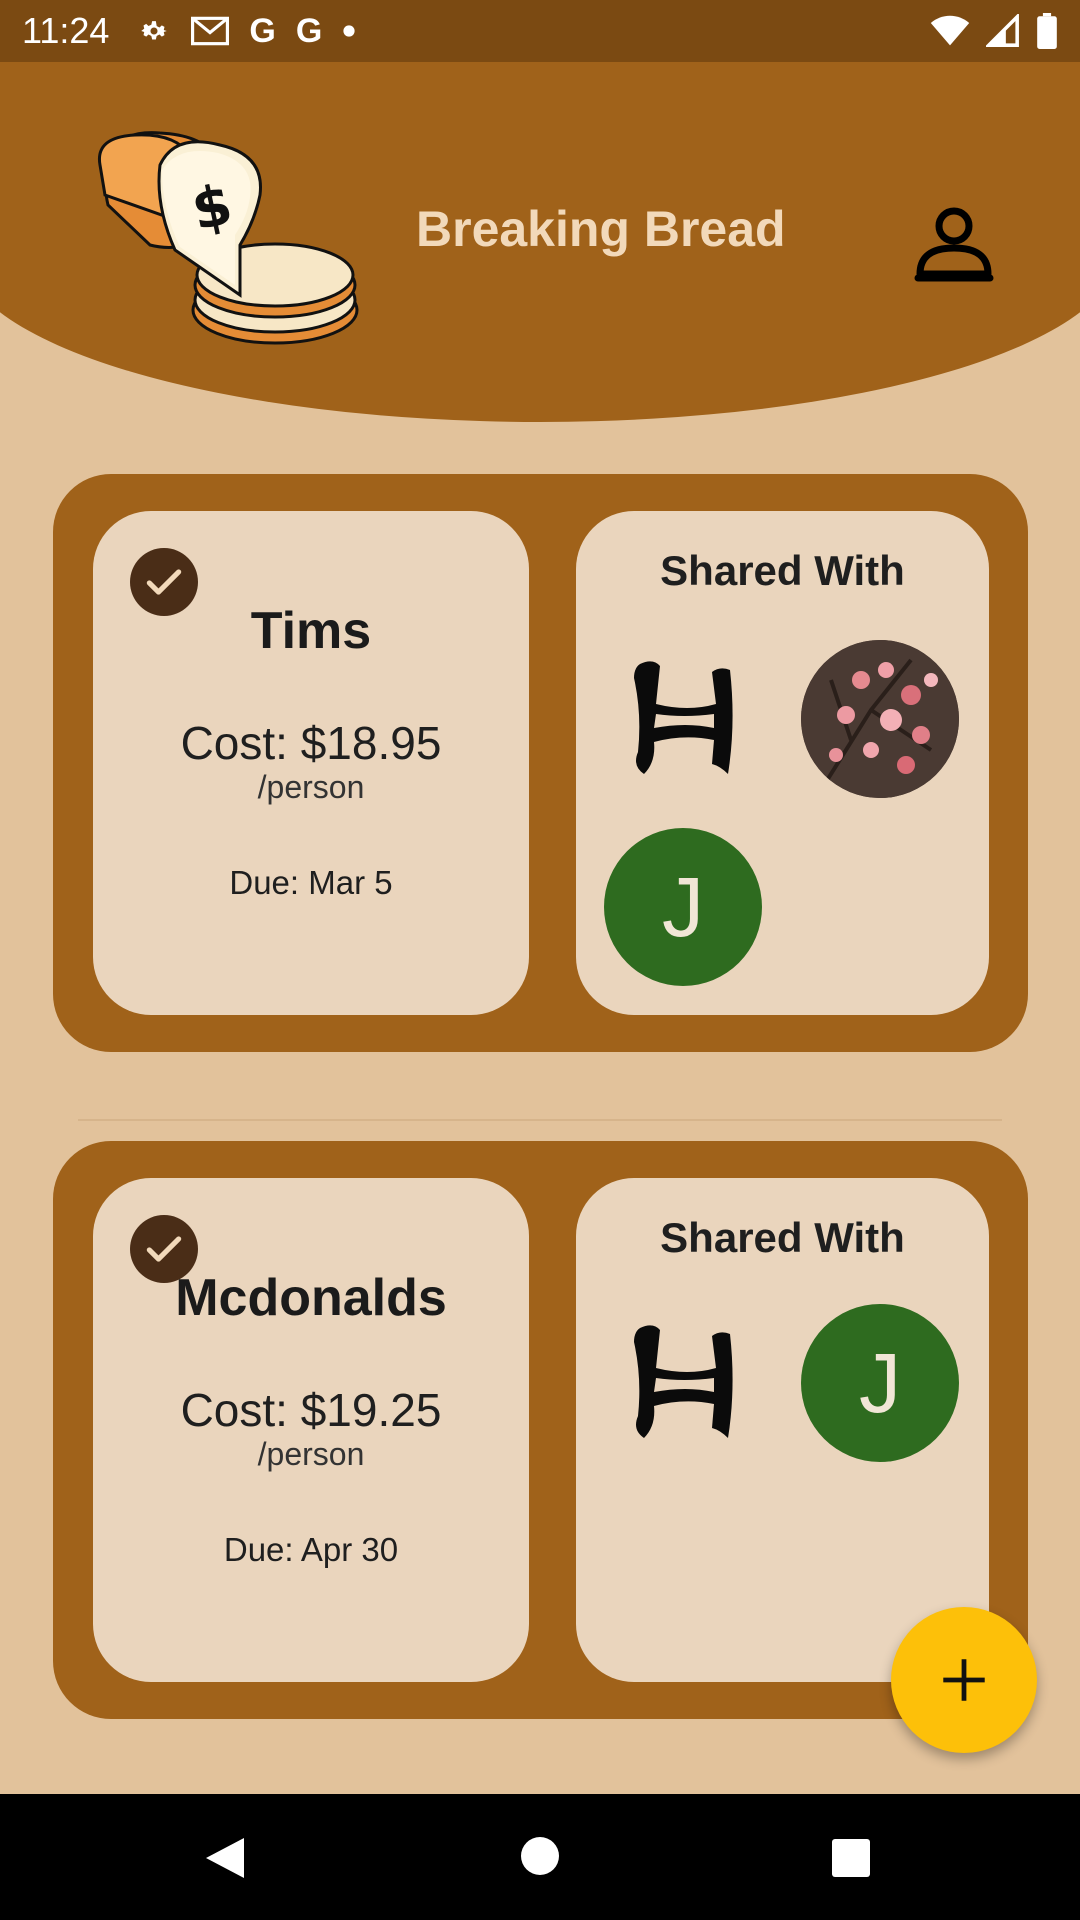 The image size is (1080, 1920). I want to click on wifi-icon, so click(950, 30).